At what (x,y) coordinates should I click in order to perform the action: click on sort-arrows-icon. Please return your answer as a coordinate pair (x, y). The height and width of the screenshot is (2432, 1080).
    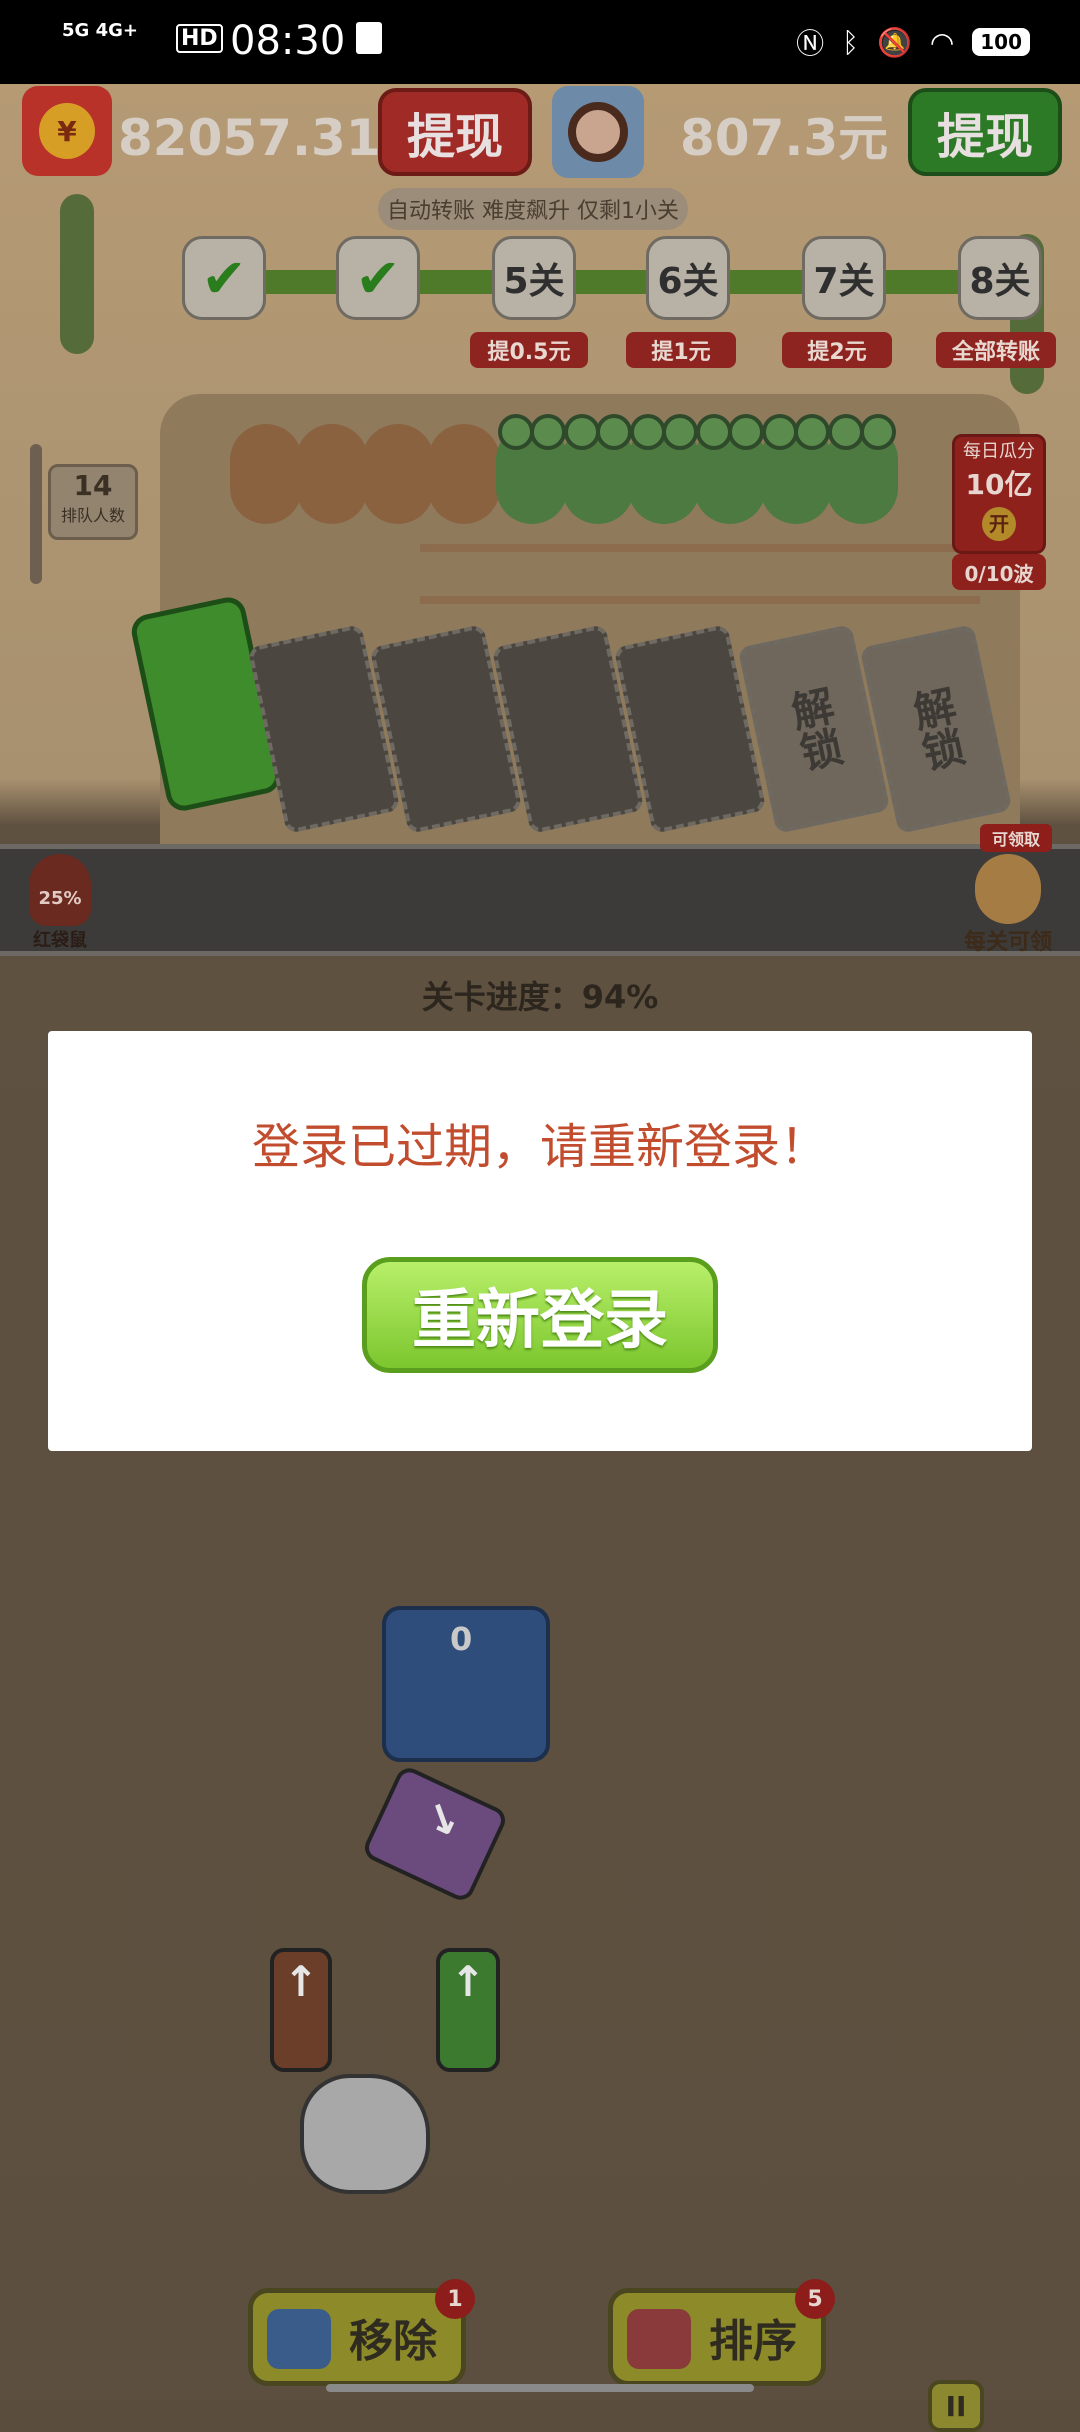
    Looking at the image, I should click on (659, 2339).